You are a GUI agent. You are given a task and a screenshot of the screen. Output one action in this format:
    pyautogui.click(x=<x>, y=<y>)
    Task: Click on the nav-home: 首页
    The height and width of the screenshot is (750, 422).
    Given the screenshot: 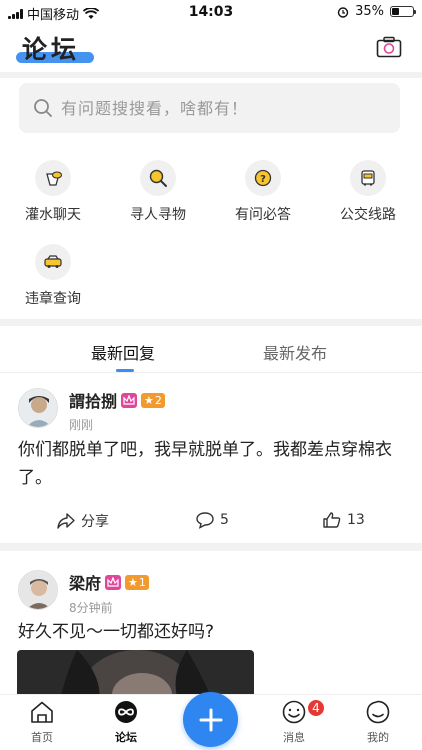 What is the action you would take?
    pyautogui.click(x=42, y=722)
    